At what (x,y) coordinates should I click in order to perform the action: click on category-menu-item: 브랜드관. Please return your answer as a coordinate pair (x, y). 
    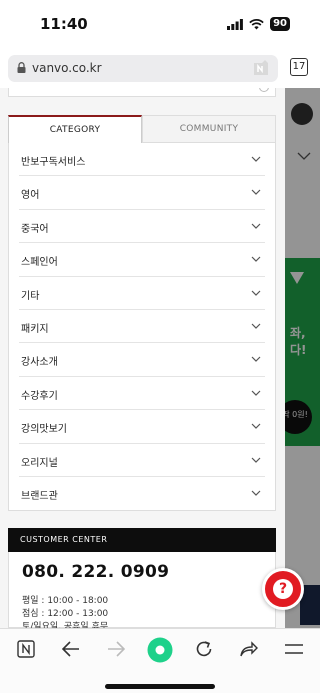
    Looking at the image, I should click on (142, 493).